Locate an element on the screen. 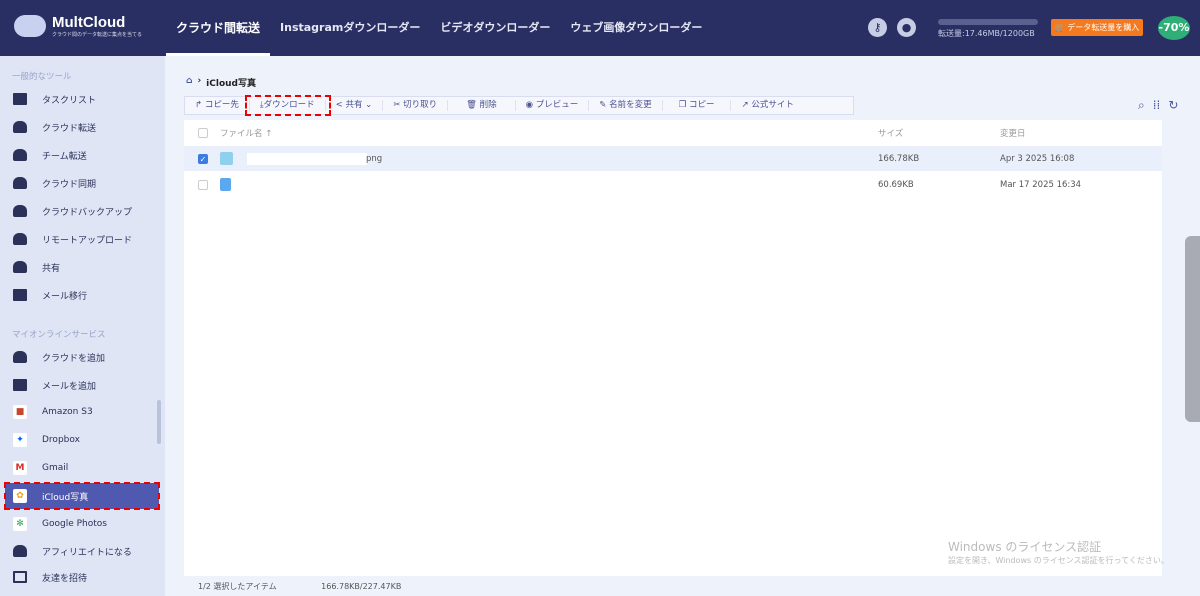 This screenshot has height=596, width=1200. sidebar-item-add-cloud: クラウドを追加 is located at coordinates (82, 357).